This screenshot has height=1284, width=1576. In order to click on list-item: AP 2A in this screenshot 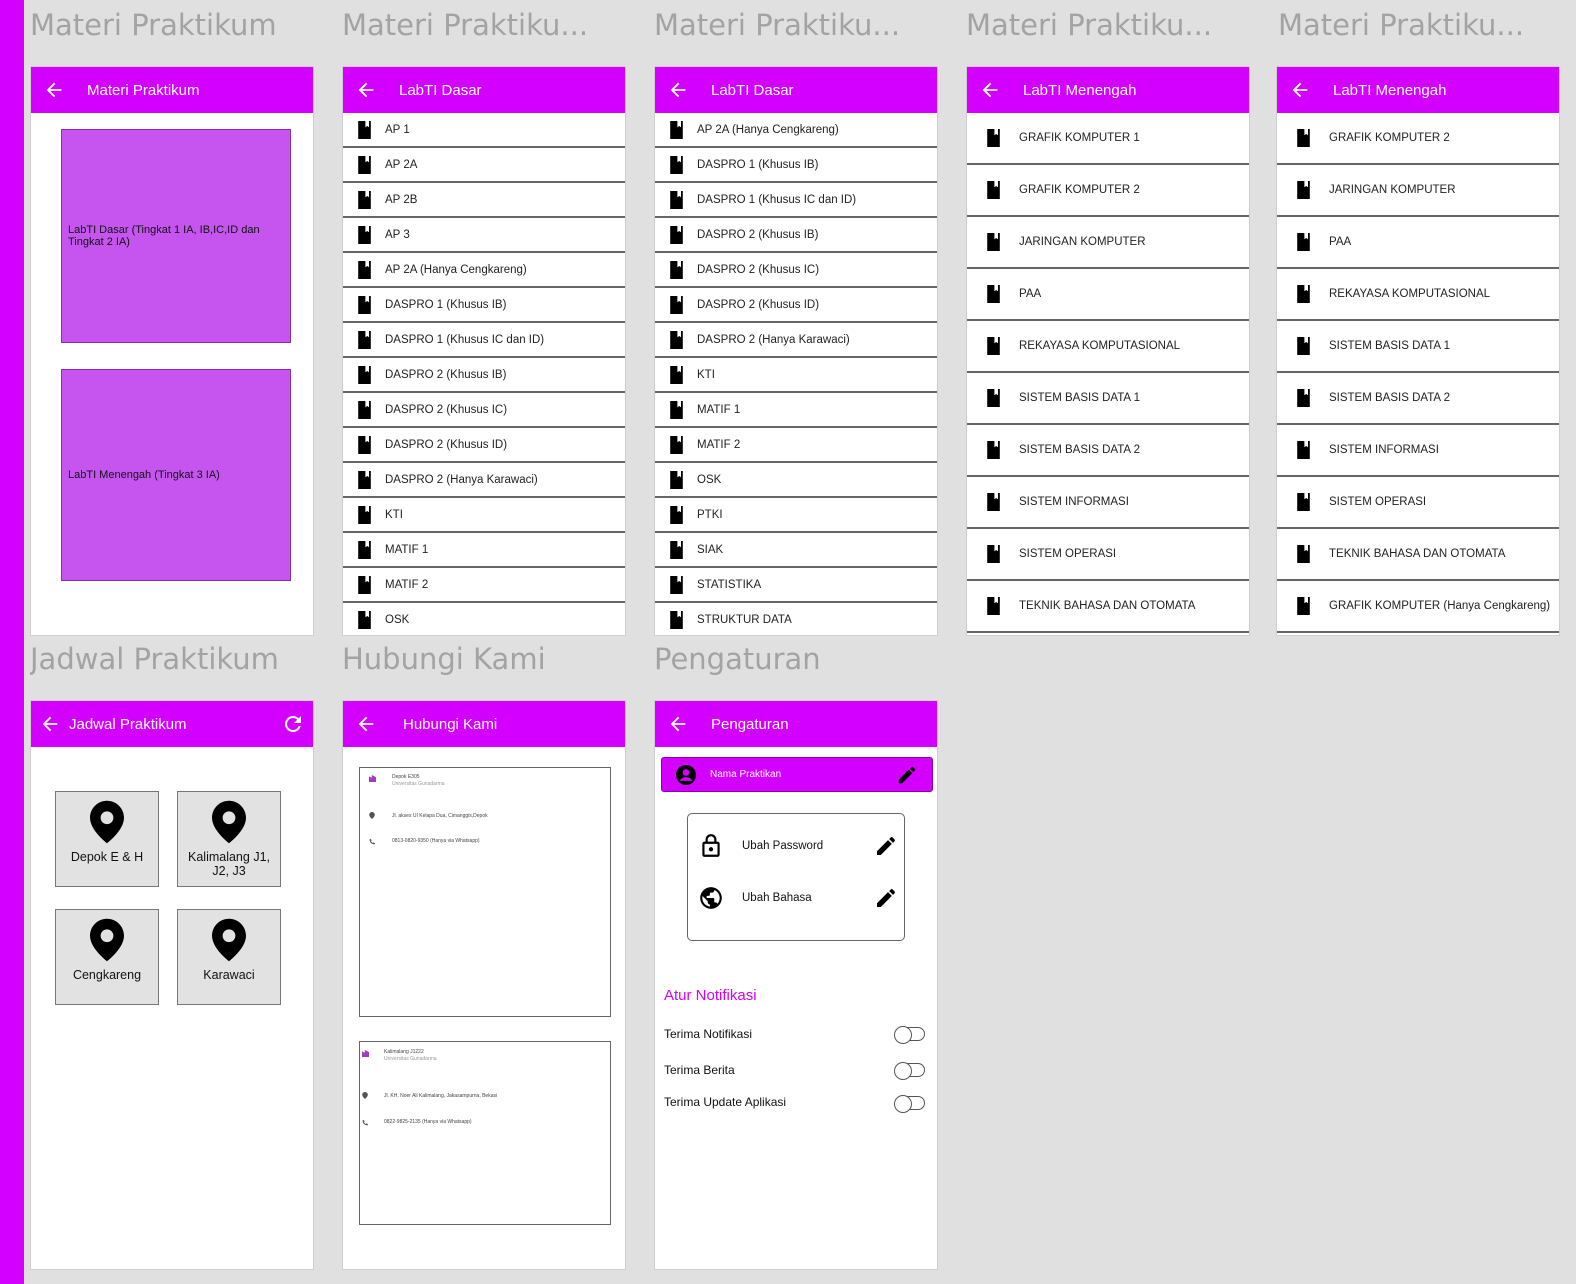, I will do `click(484, 165)`.